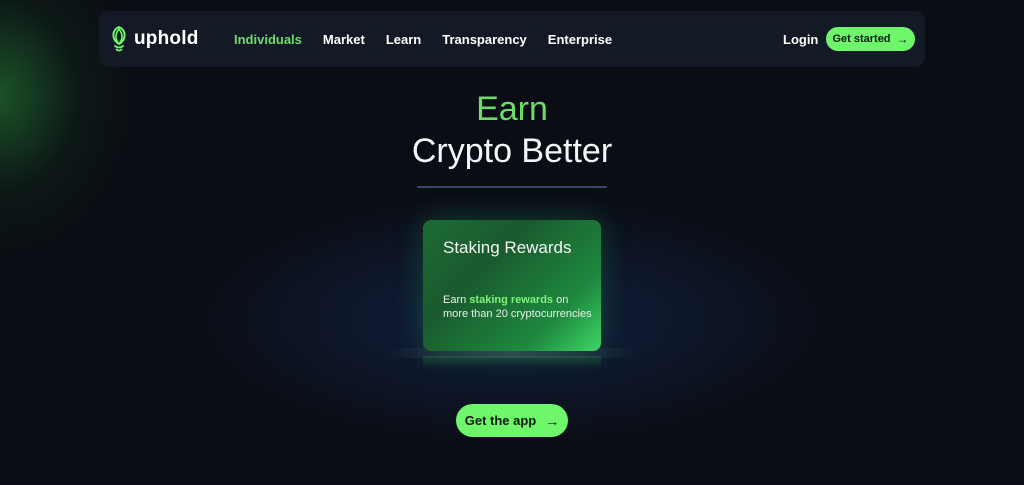 This screenshot has width=1024, height=485. I want to click on card-desc-prefix: Earn, so click(456, 300).